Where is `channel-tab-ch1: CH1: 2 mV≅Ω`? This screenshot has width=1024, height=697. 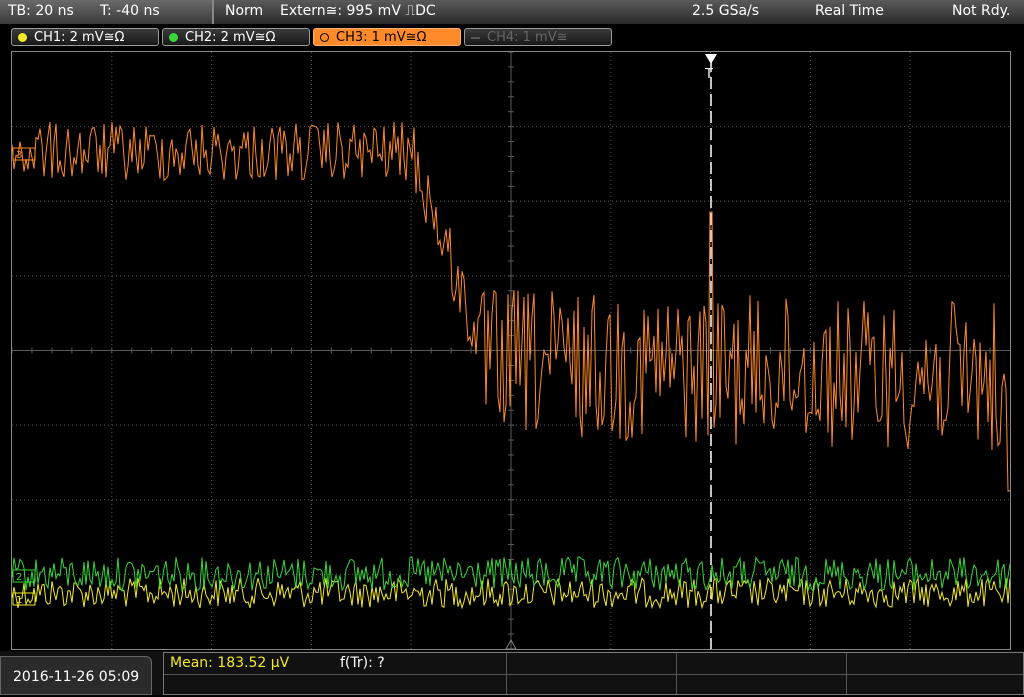 channel-tab-ch1: CH1: 2 mV≅Ω is located at coordinates (85, 37).